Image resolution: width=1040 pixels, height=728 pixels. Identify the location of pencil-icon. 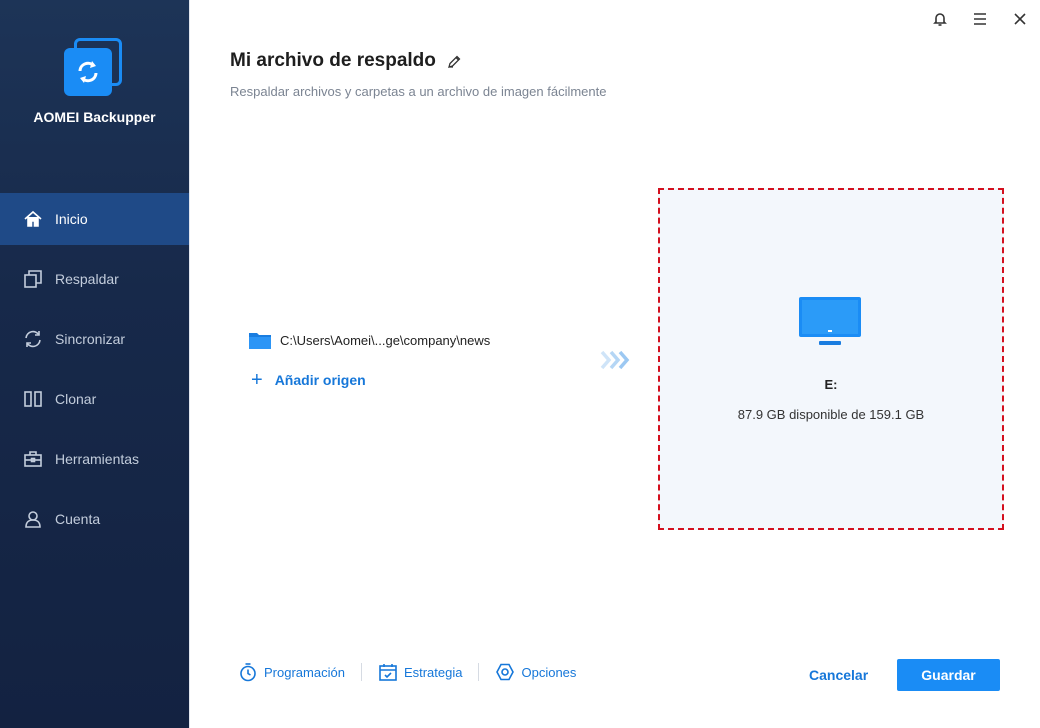
(454, 61).